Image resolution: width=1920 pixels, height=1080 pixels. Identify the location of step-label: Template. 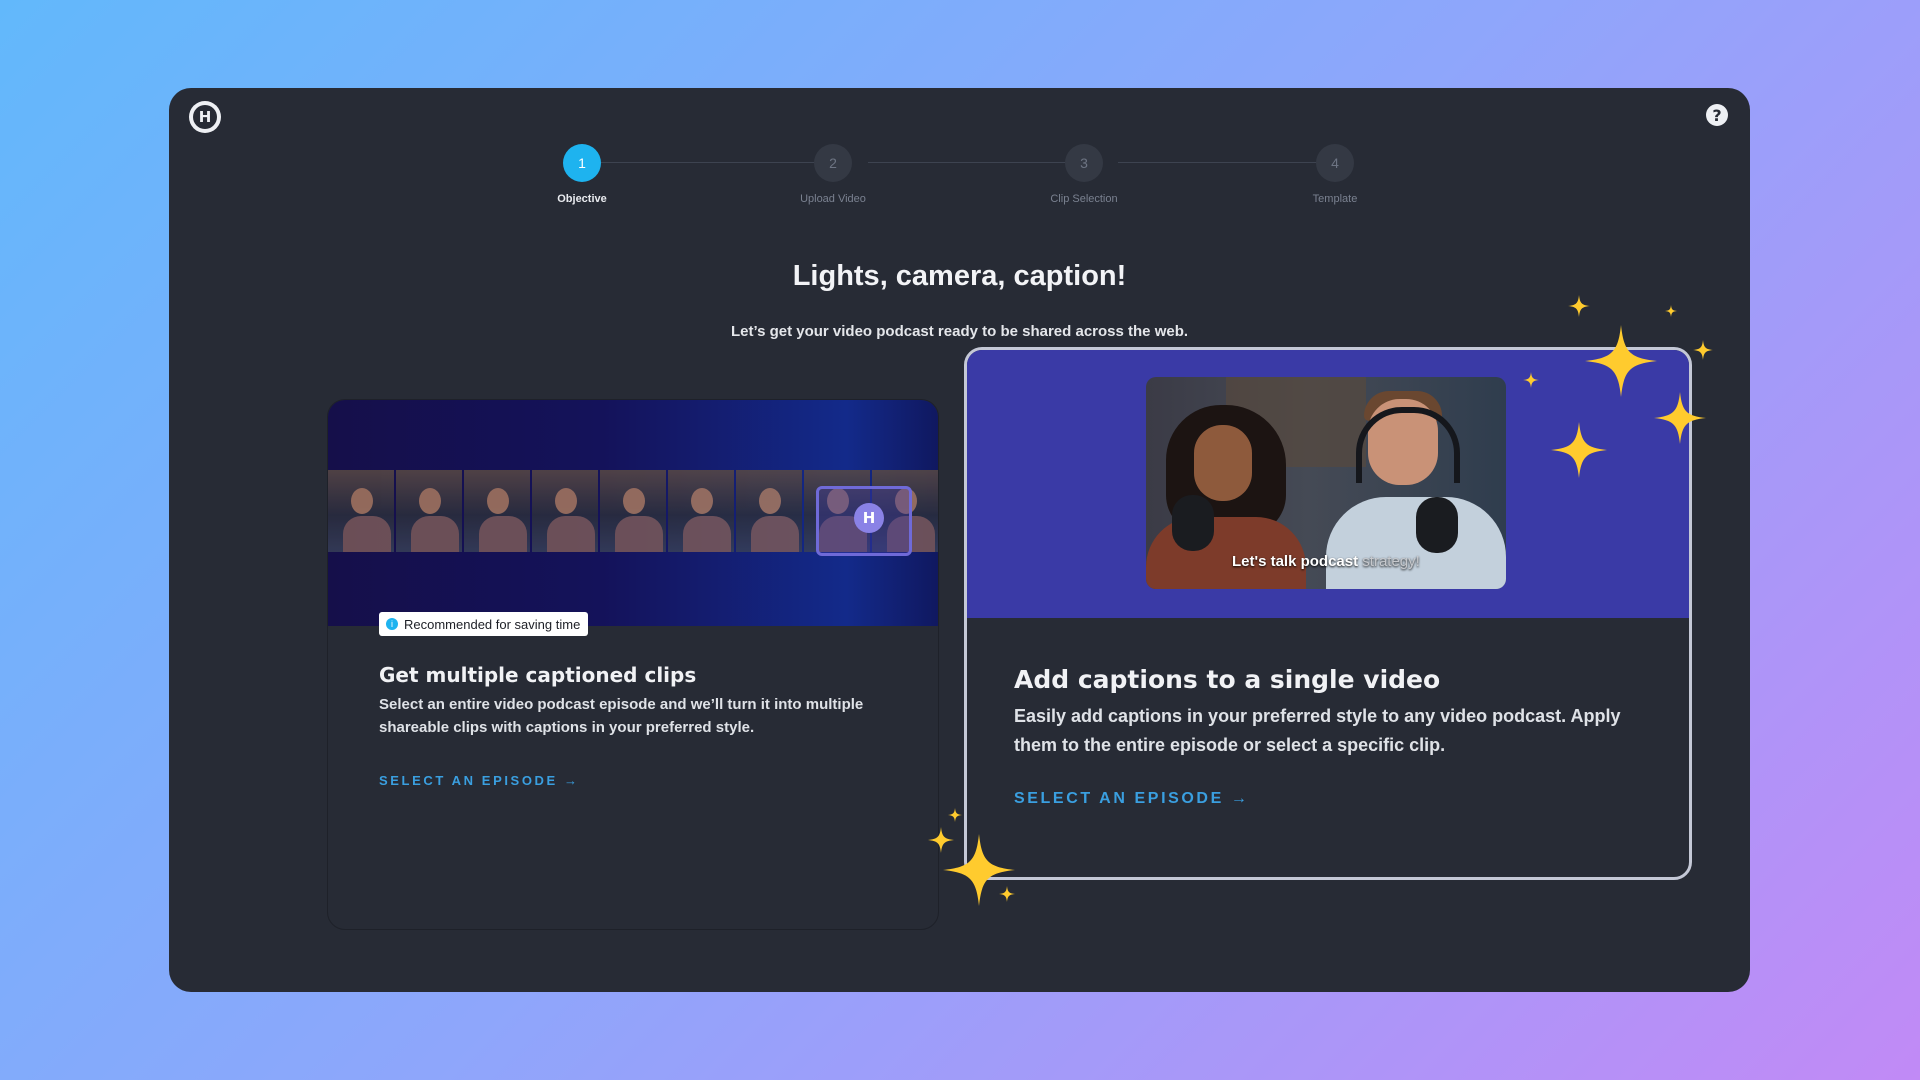
(1335, 199).